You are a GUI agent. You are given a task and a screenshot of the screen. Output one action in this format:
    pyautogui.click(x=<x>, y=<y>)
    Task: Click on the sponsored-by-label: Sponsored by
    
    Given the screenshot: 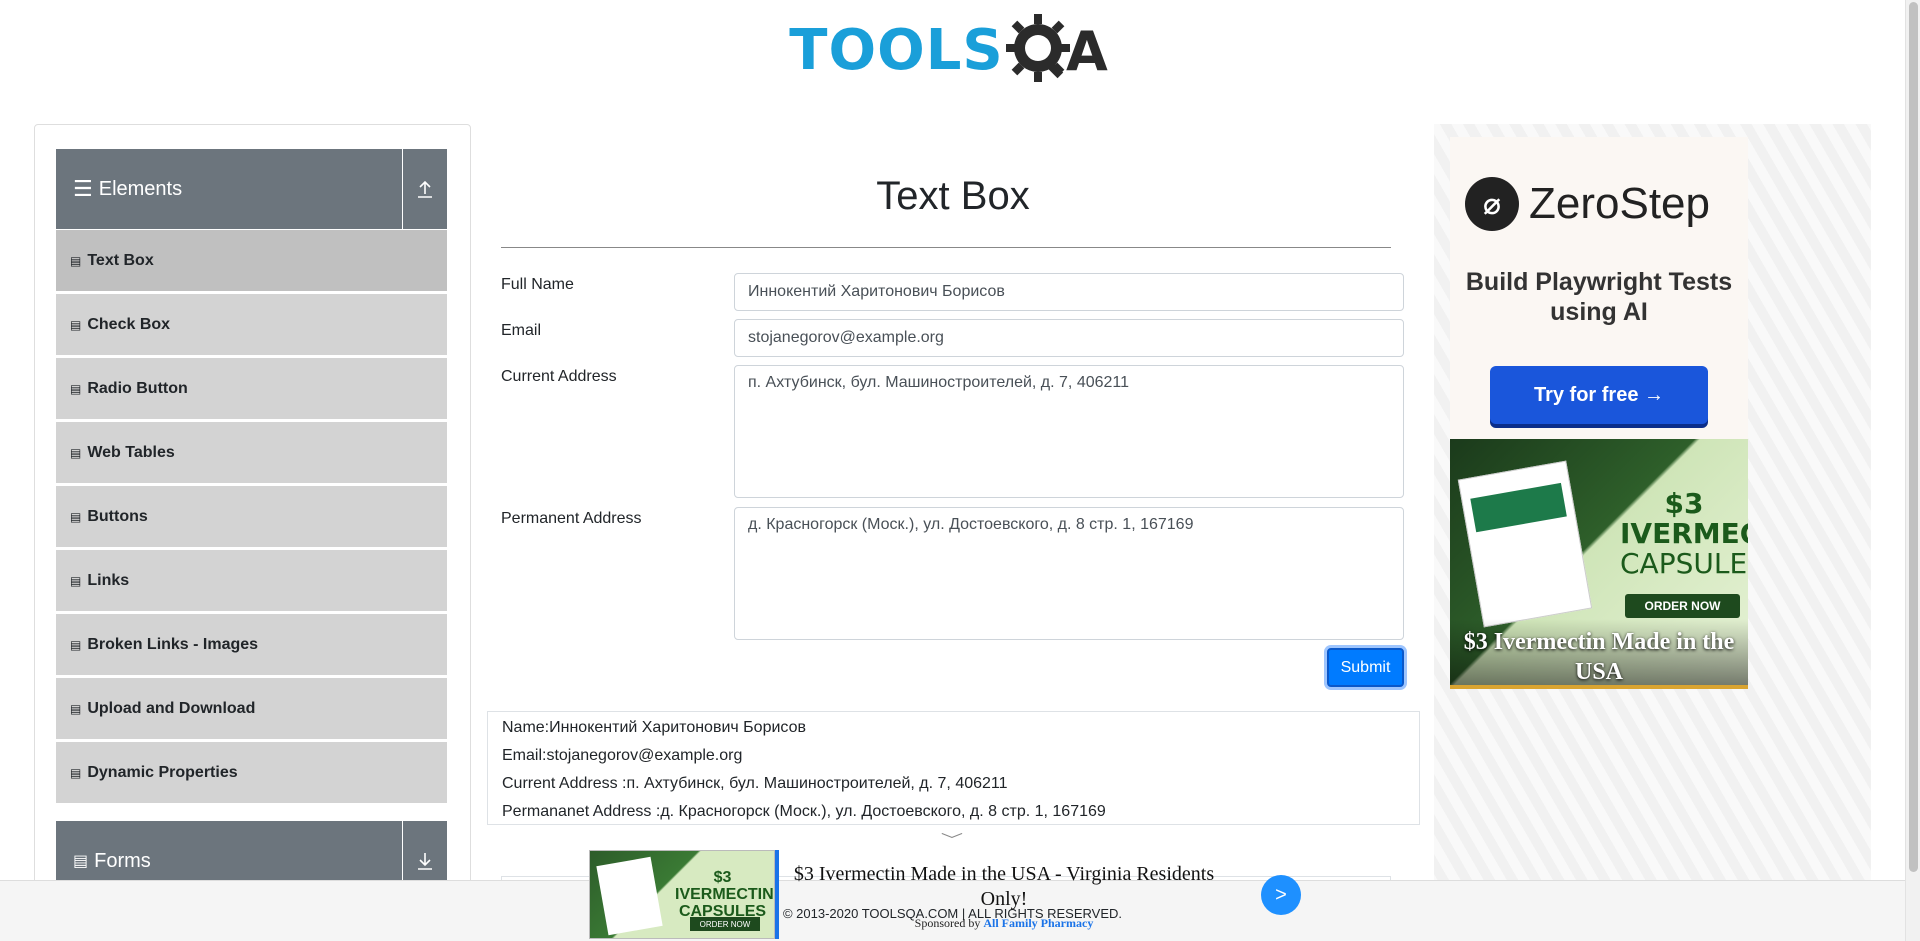 What is the action you would take?
    pyautogui.click(x=947, y=923)
    